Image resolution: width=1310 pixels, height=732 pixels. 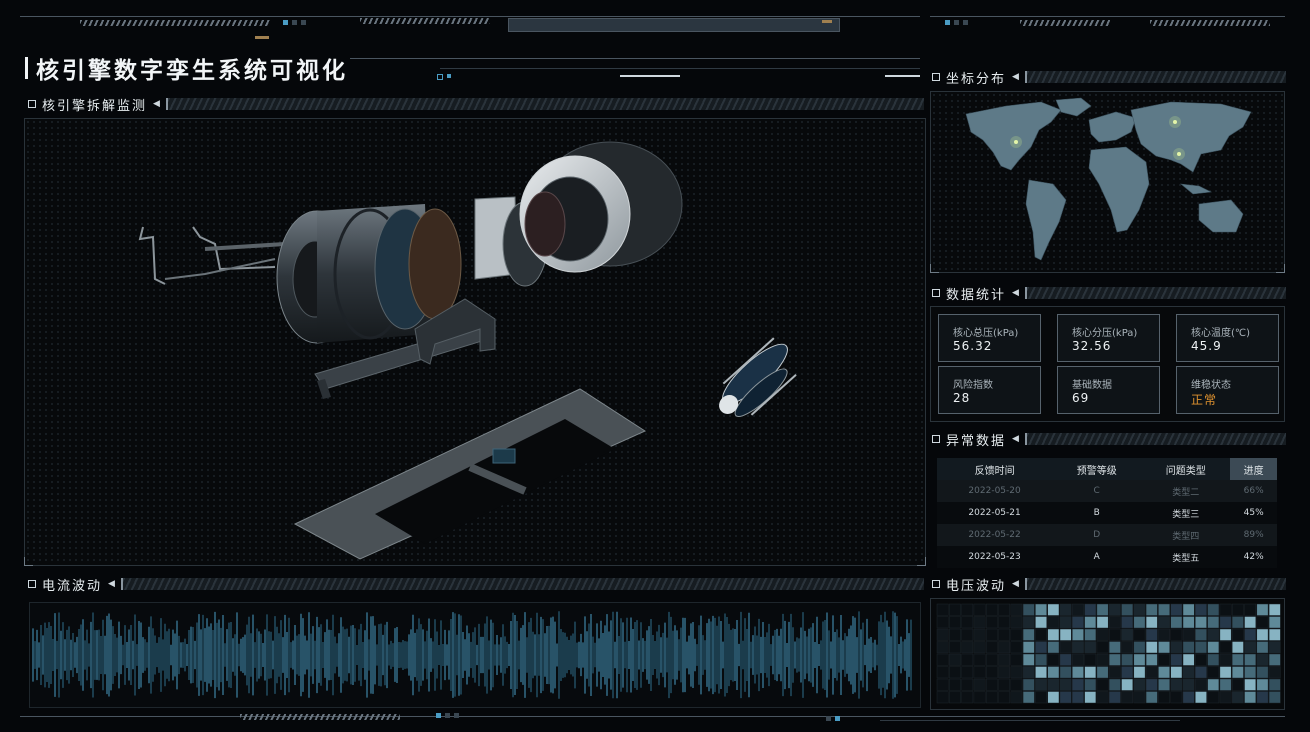 What do you see at coordinates (1253, 469) in the screenshot?
I see `column-header-active: 进度` at bounding box center [1253, 469].